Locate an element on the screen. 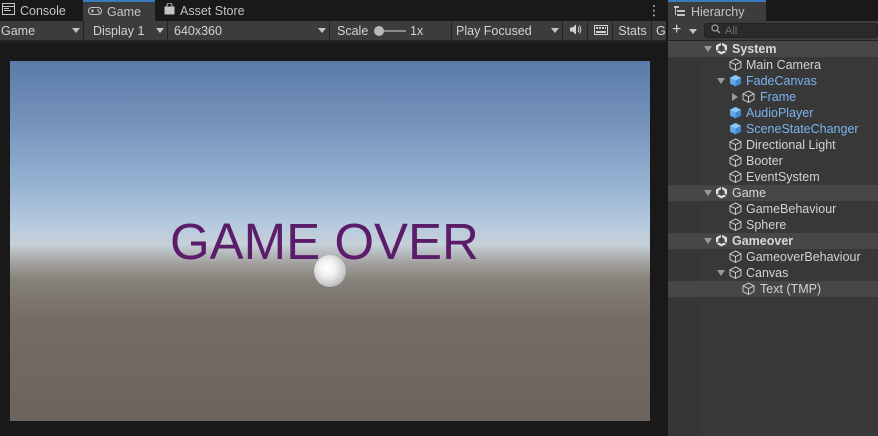 Image resolution: width=878 pixels, height=436 pixels. tree-item-label: Booter is located at coordinates (764, 161).